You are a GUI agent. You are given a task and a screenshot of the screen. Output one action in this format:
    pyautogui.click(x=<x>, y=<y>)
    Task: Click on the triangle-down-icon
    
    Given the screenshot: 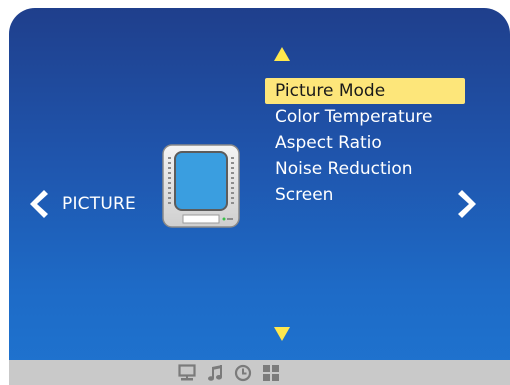 What is the action you would take?
    pyautogui.click(x=282, y=334)
    